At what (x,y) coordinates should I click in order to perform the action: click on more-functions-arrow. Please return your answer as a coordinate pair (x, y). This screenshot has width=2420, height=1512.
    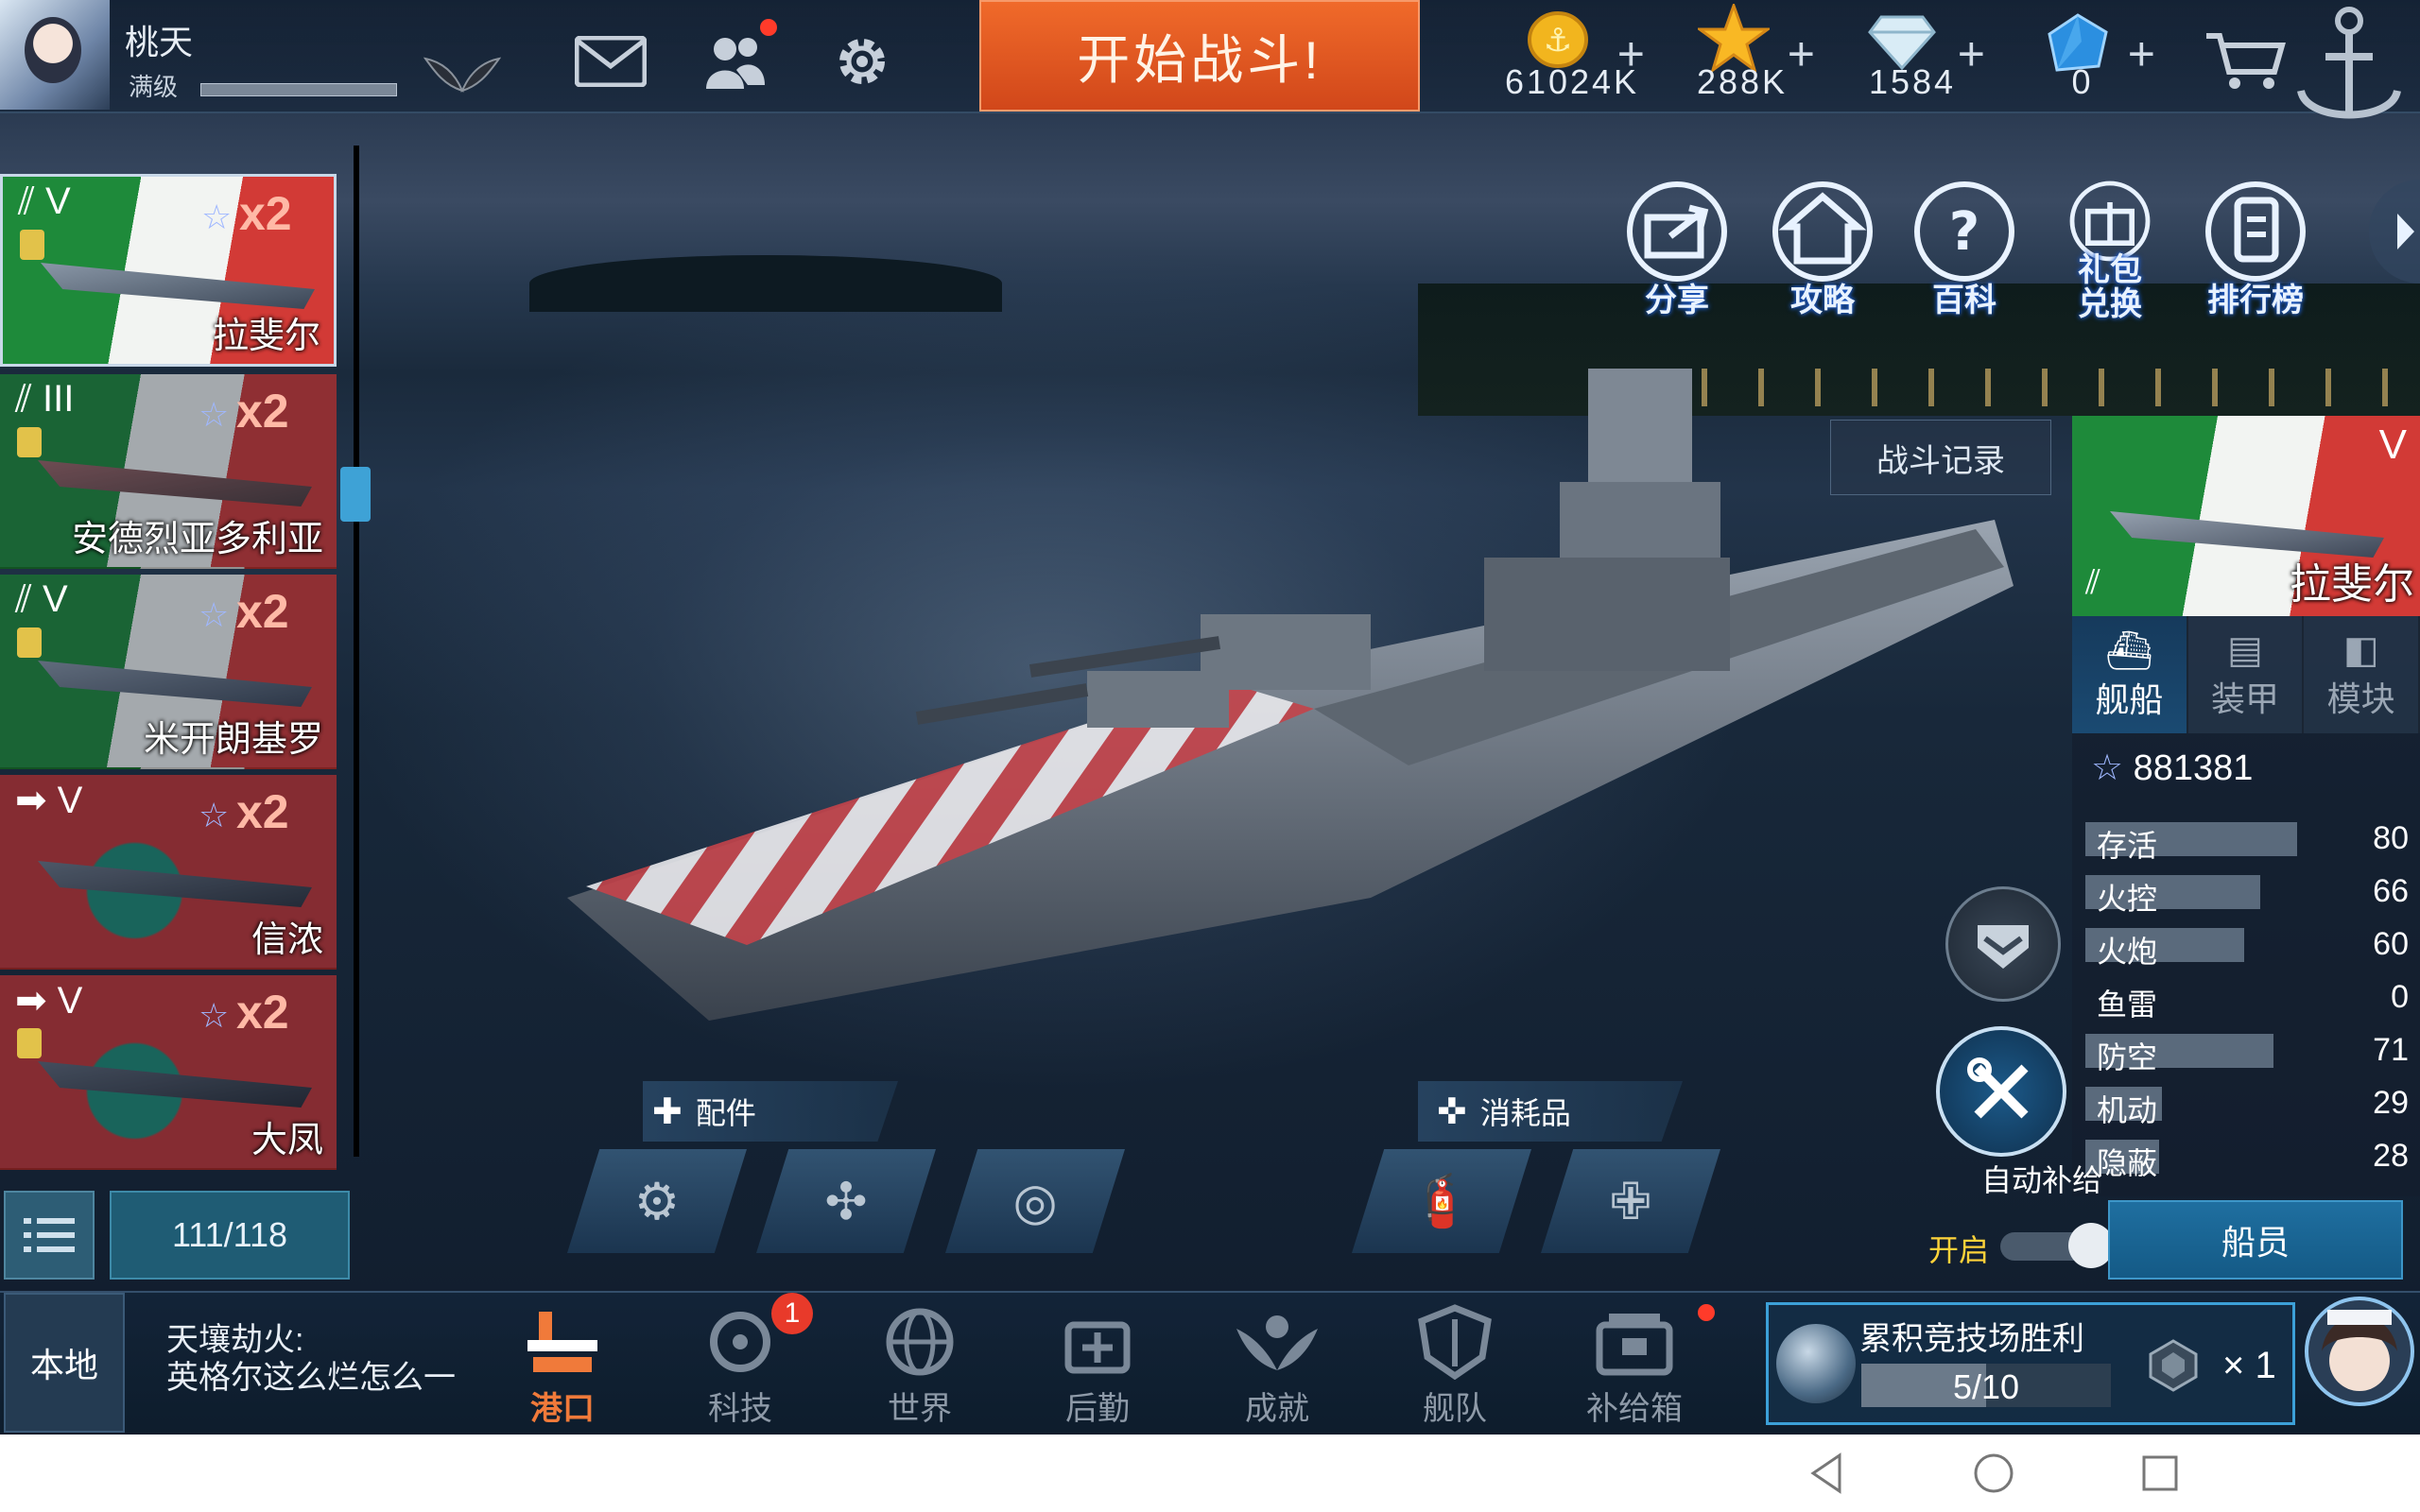
    Looking at the image, I should click on (2394, 232).